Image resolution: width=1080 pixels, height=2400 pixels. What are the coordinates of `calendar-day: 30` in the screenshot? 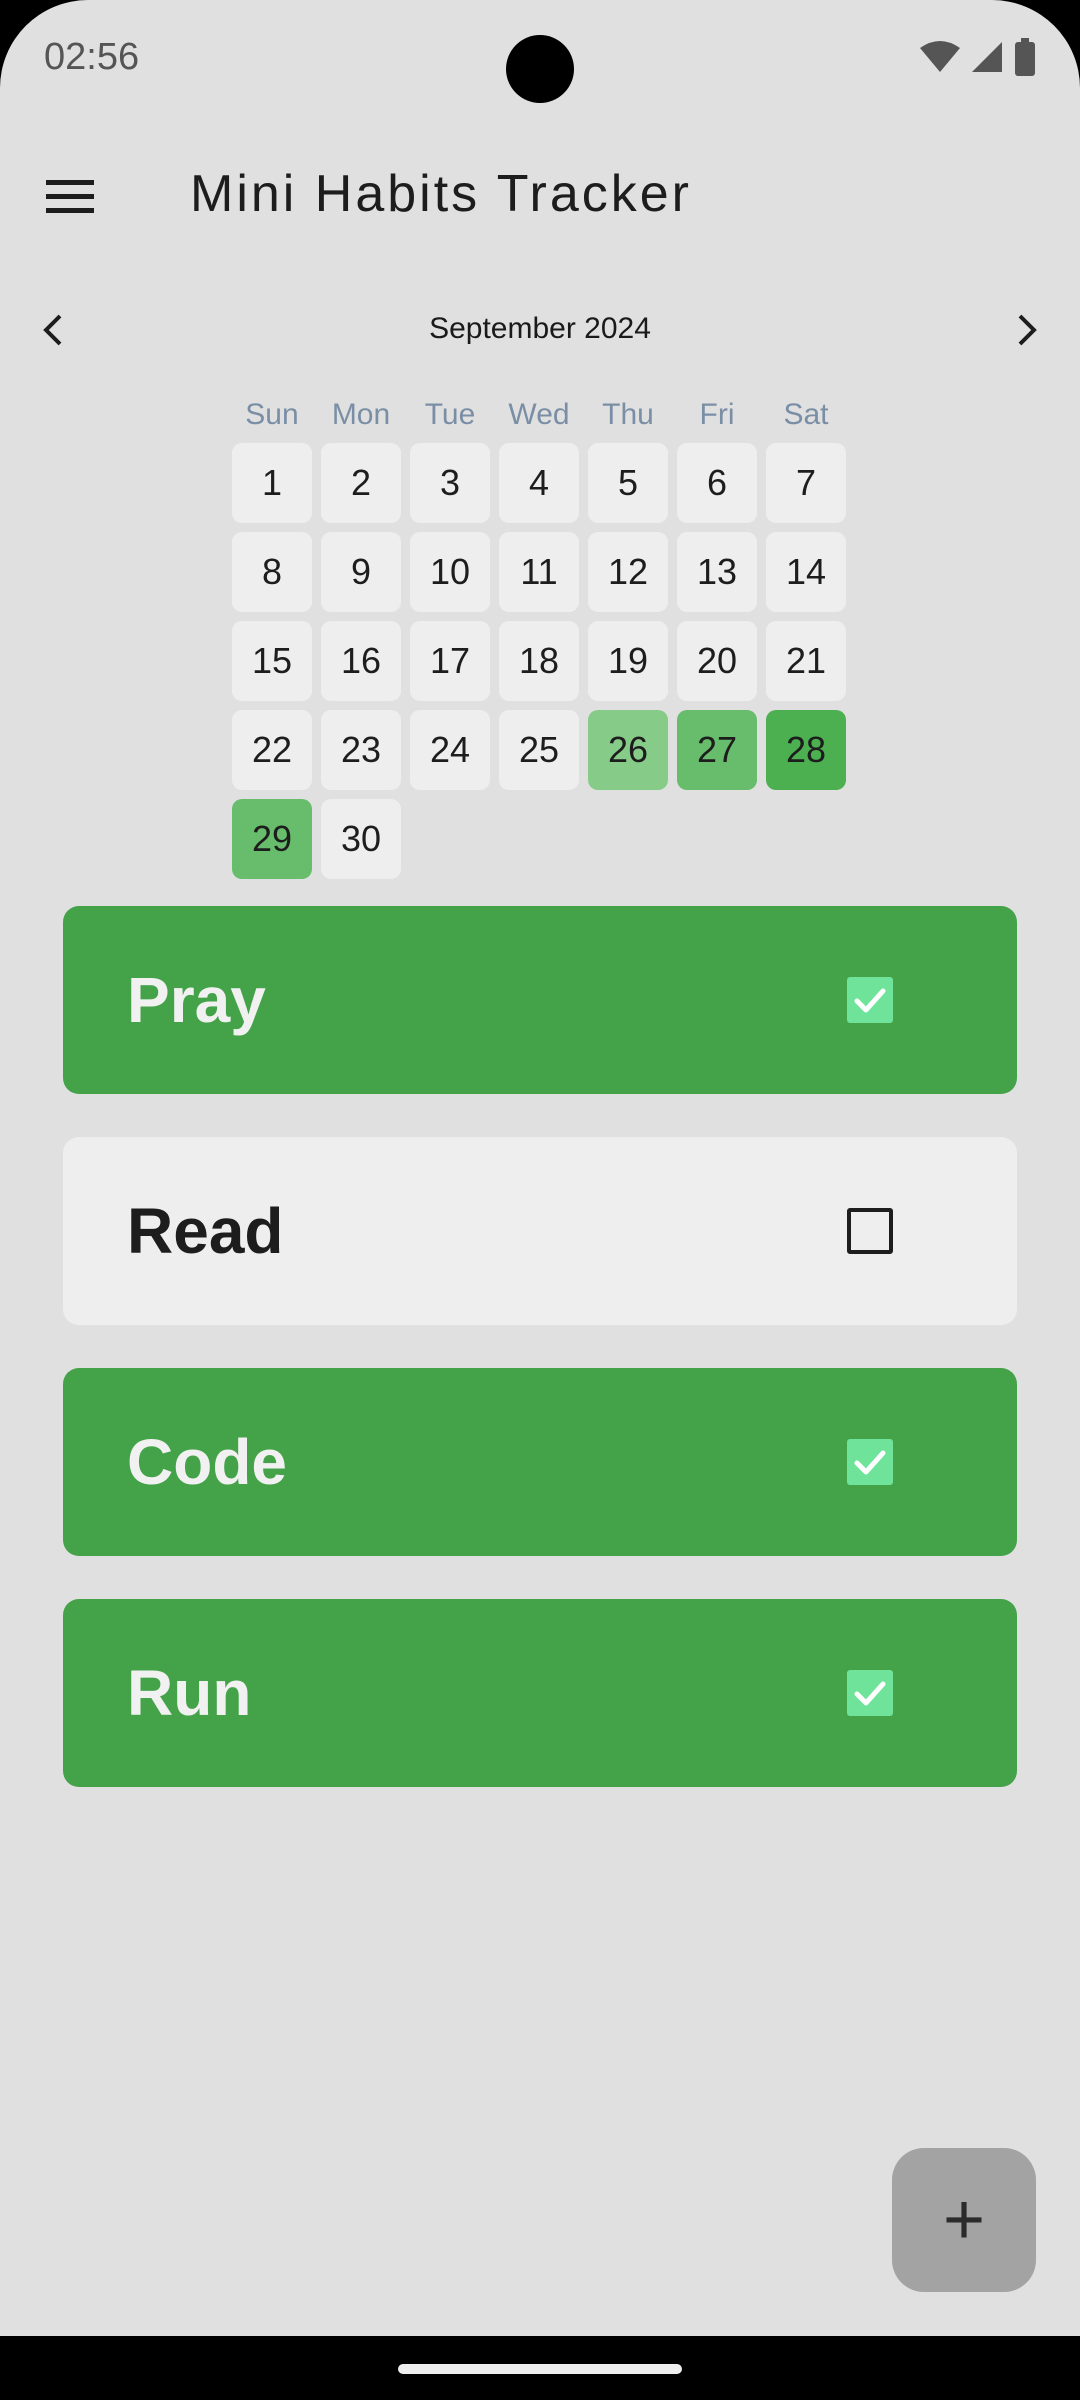 It's located at (361, 839).